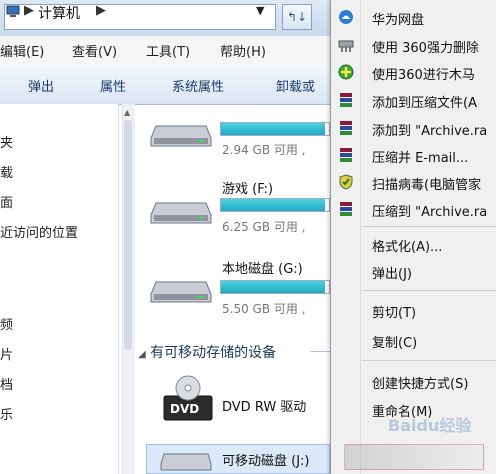 The width and height of the screenshot is (496, 474). I want to click on menu-item-copy: 复制(C), so click(434, 341).